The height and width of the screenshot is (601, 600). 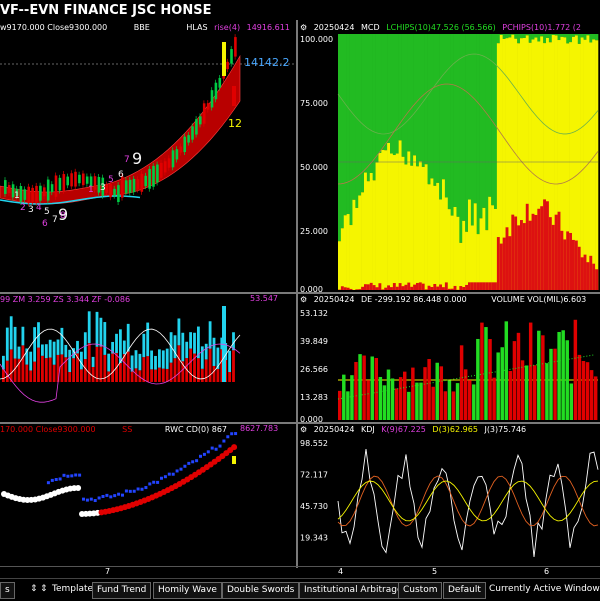 I want to click on kdj-chart-canvas: 98.55272.11745.73019.343-7.044, so click(x=449, y=495).